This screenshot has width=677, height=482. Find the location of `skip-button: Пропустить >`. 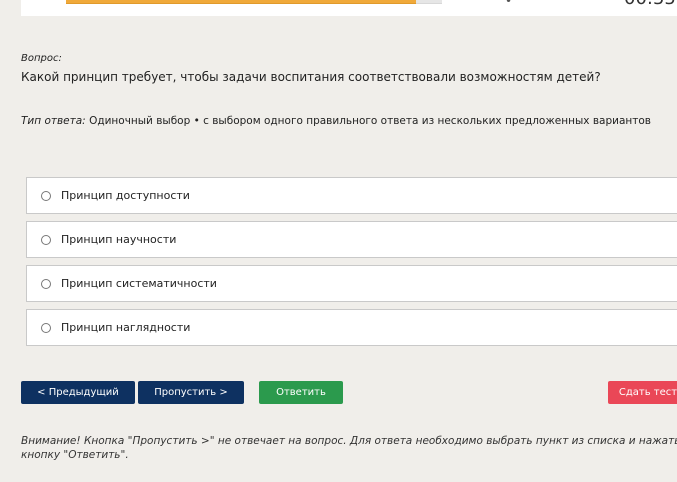

skip-button: Пропустить > is located at coordinates (191, 392).